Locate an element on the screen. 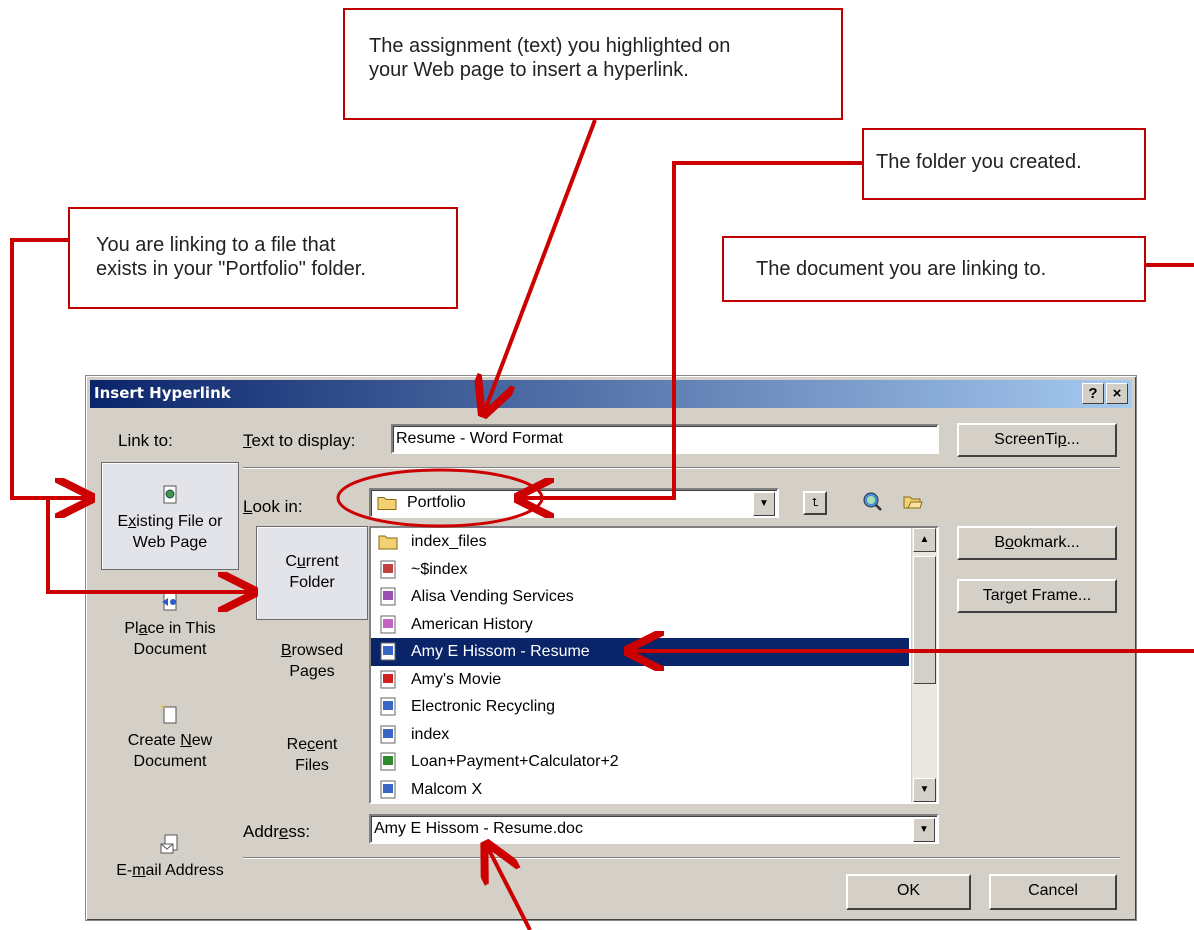 The width and height of the screenshot is (1194, 930). file-name: Alisa Vending Services is located at coordinates (492, 596).